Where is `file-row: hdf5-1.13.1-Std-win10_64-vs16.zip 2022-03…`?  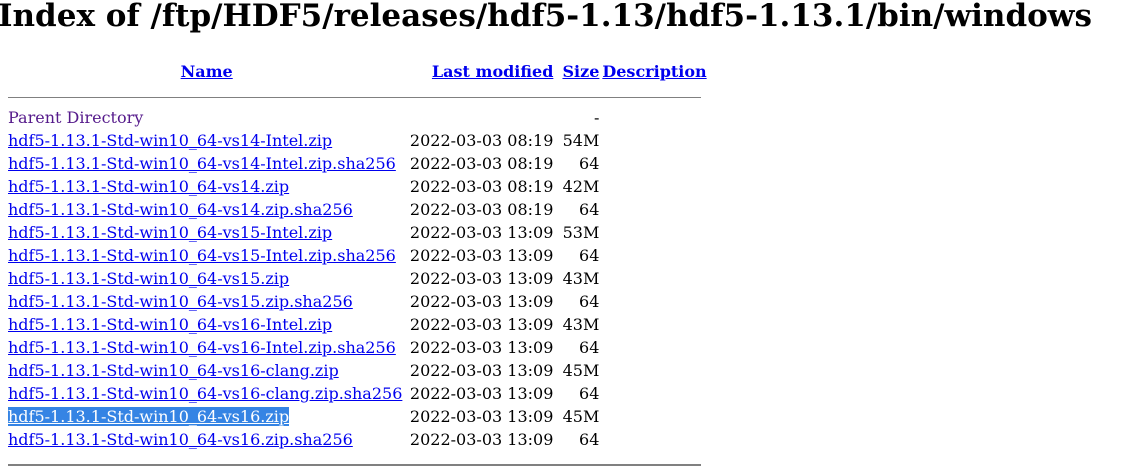
file-row: hdf5-1.13.1-Std-win10_64-vs16.zip 2022-03… is located at coordinates (357, 416).